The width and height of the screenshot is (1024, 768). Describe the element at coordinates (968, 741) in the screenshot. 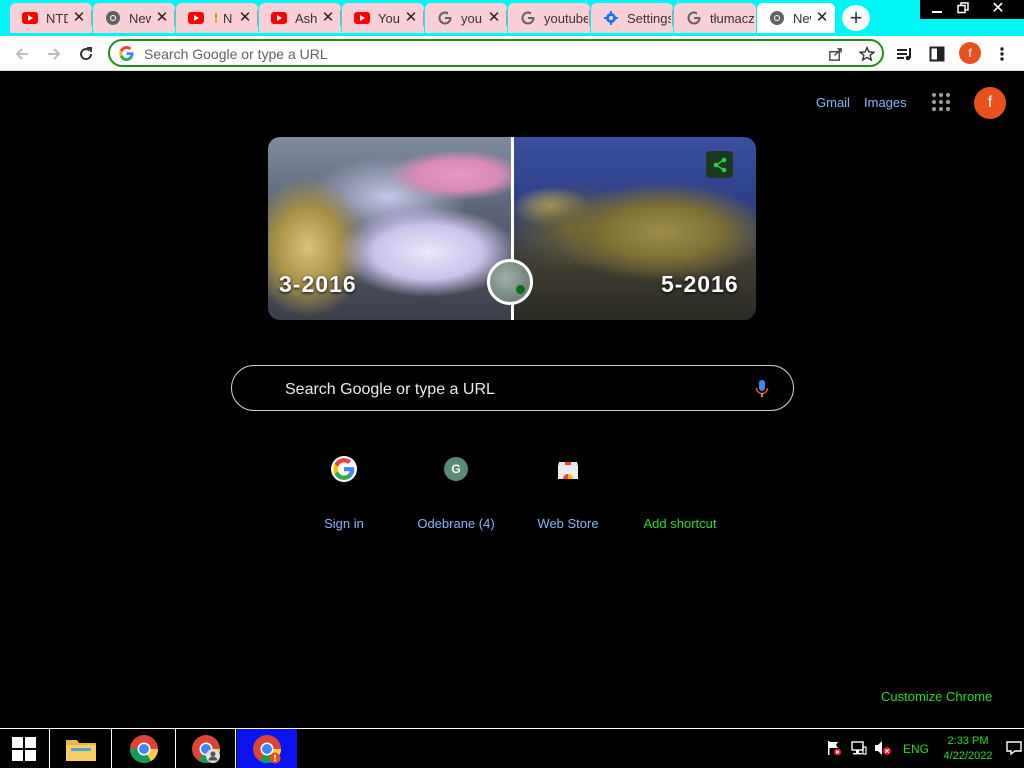

I see `clock-time: 2:33 PM` at that location.